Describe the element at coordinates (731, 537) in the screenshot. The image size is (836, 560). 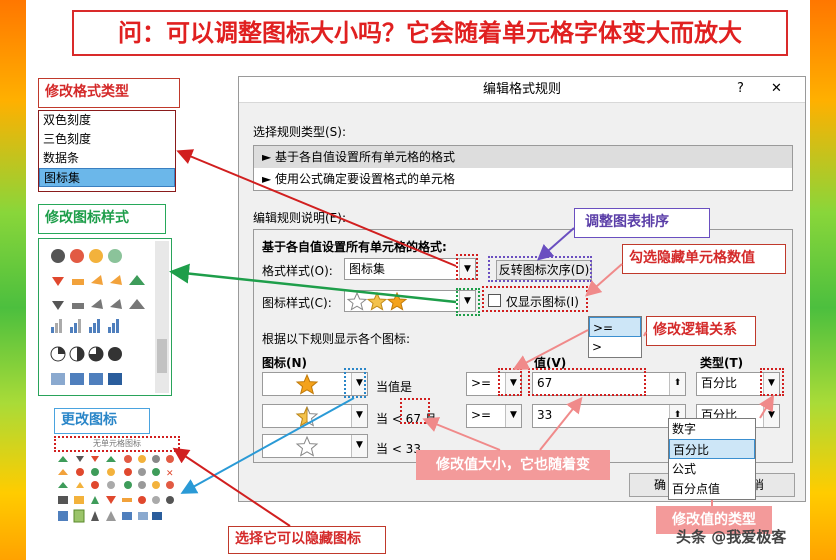
I see `watermark: 头条 @我爱极客` at that location.